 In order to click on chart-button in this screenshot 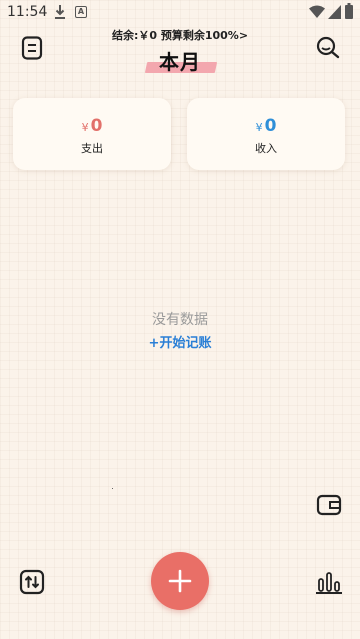, I will do `click(329, 582)`.